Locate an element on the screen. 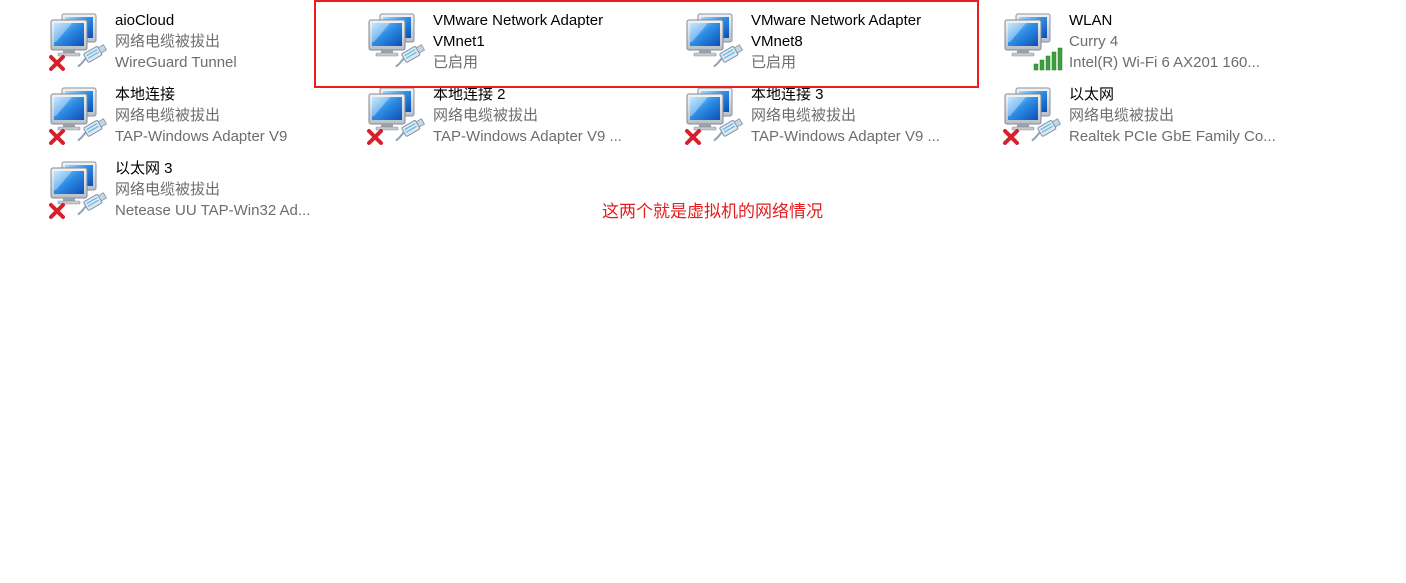 The width and height of the screenshot is (1406, 583). adapter-name: aioCloud is located at coordinates (145, 20).